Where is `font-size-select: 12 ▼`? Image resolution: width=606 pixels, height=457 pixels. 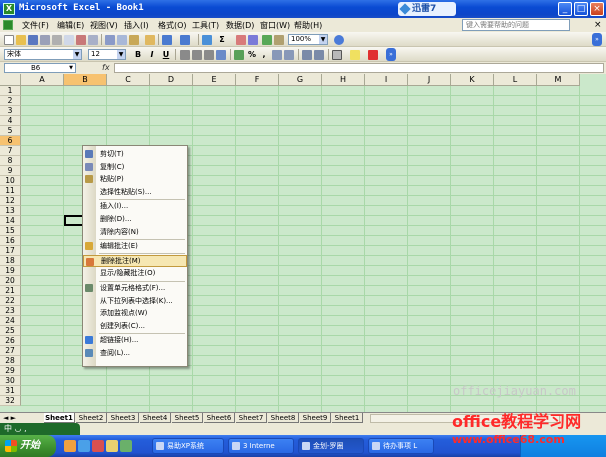
font-size-select: 12 ▼ is located at coordinates (107, 54).